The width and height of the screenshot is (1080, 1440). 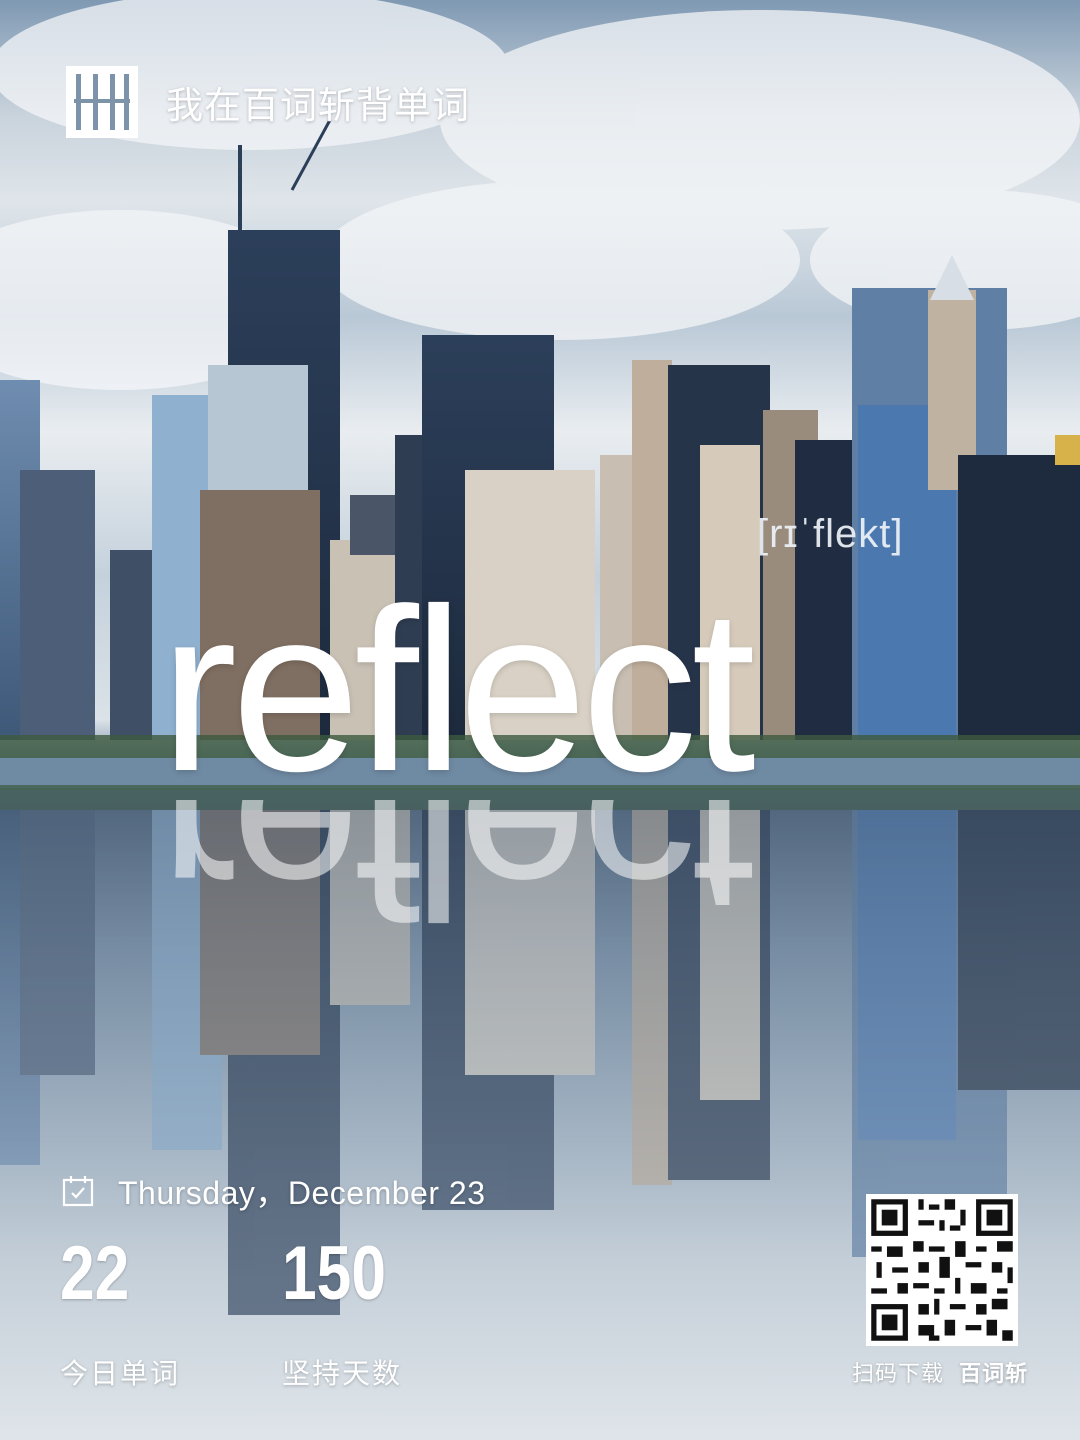 I want to click on word-reflection-text: reflect, so click(x=455, y=875).